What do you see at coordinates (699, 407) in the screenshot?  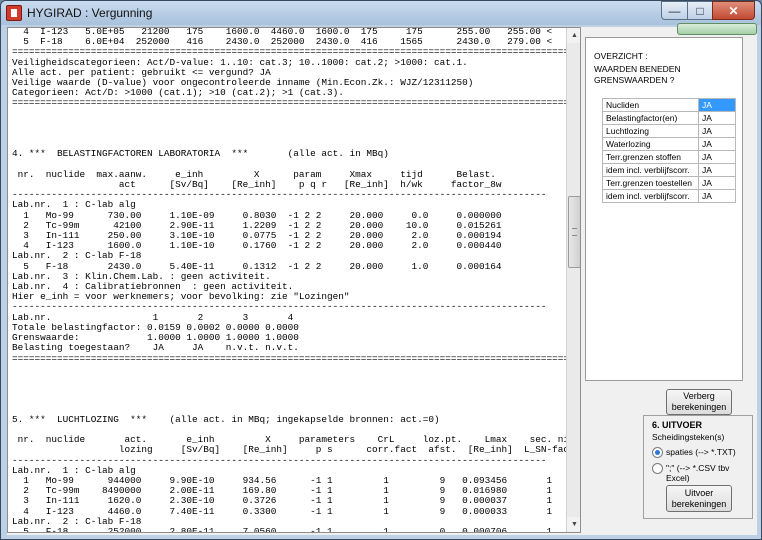 I see `hide-calculations-label-2: berekeningen` at bounding box center [699, 407].